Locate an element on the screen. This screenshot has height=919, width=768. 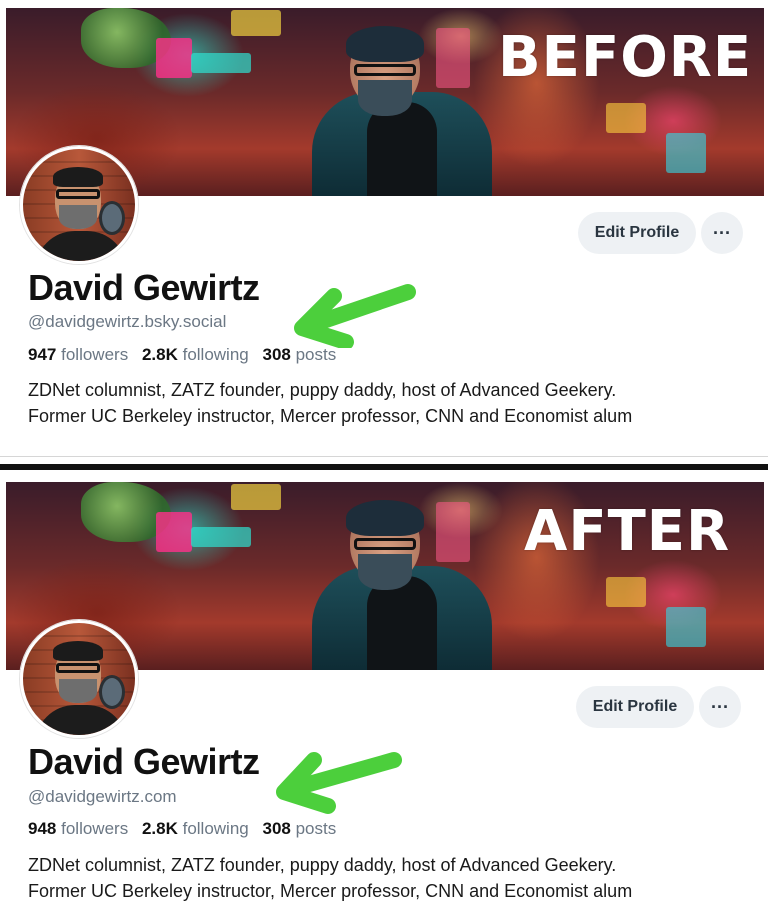
profile-handle: @davidgewirtz.bsky.social is located at coordinates (127, 322).